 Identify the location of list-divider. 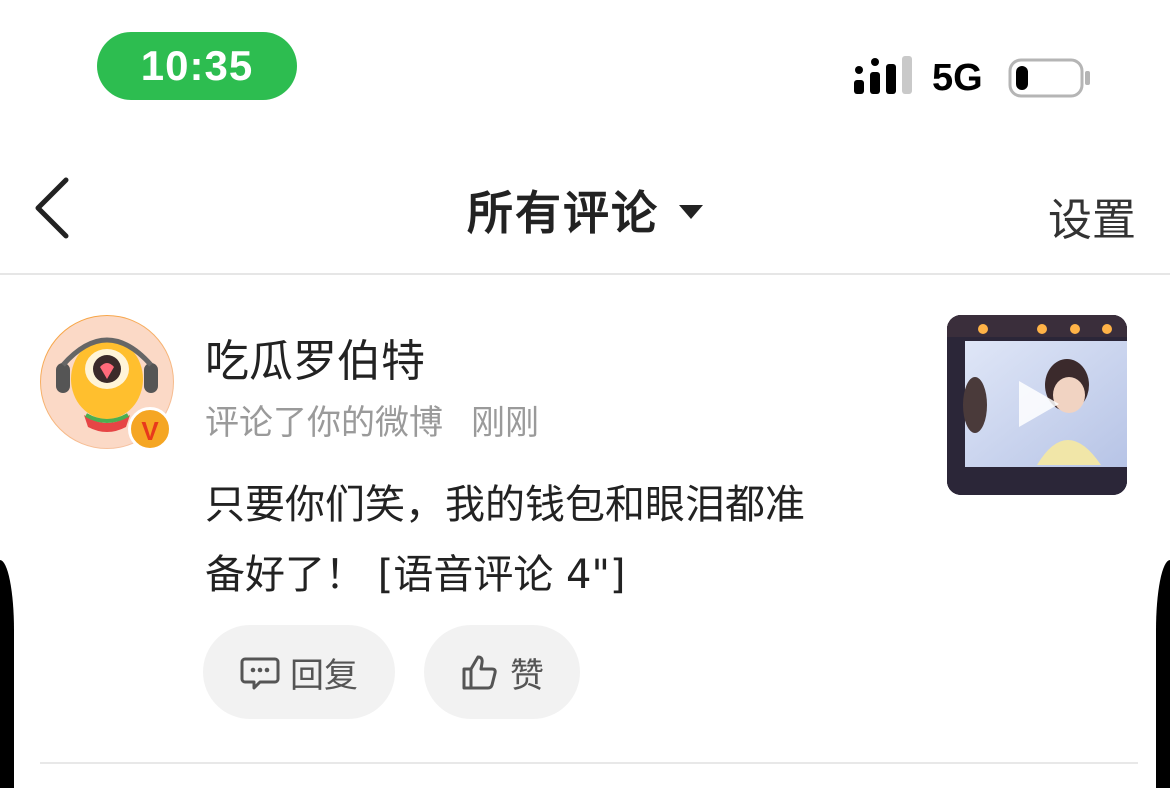
(589, 763).